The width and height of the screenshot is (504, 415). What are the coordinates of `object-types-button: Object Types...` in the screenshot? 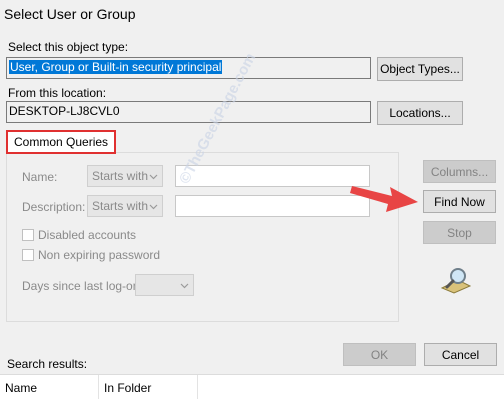 It's located at (420, 69).